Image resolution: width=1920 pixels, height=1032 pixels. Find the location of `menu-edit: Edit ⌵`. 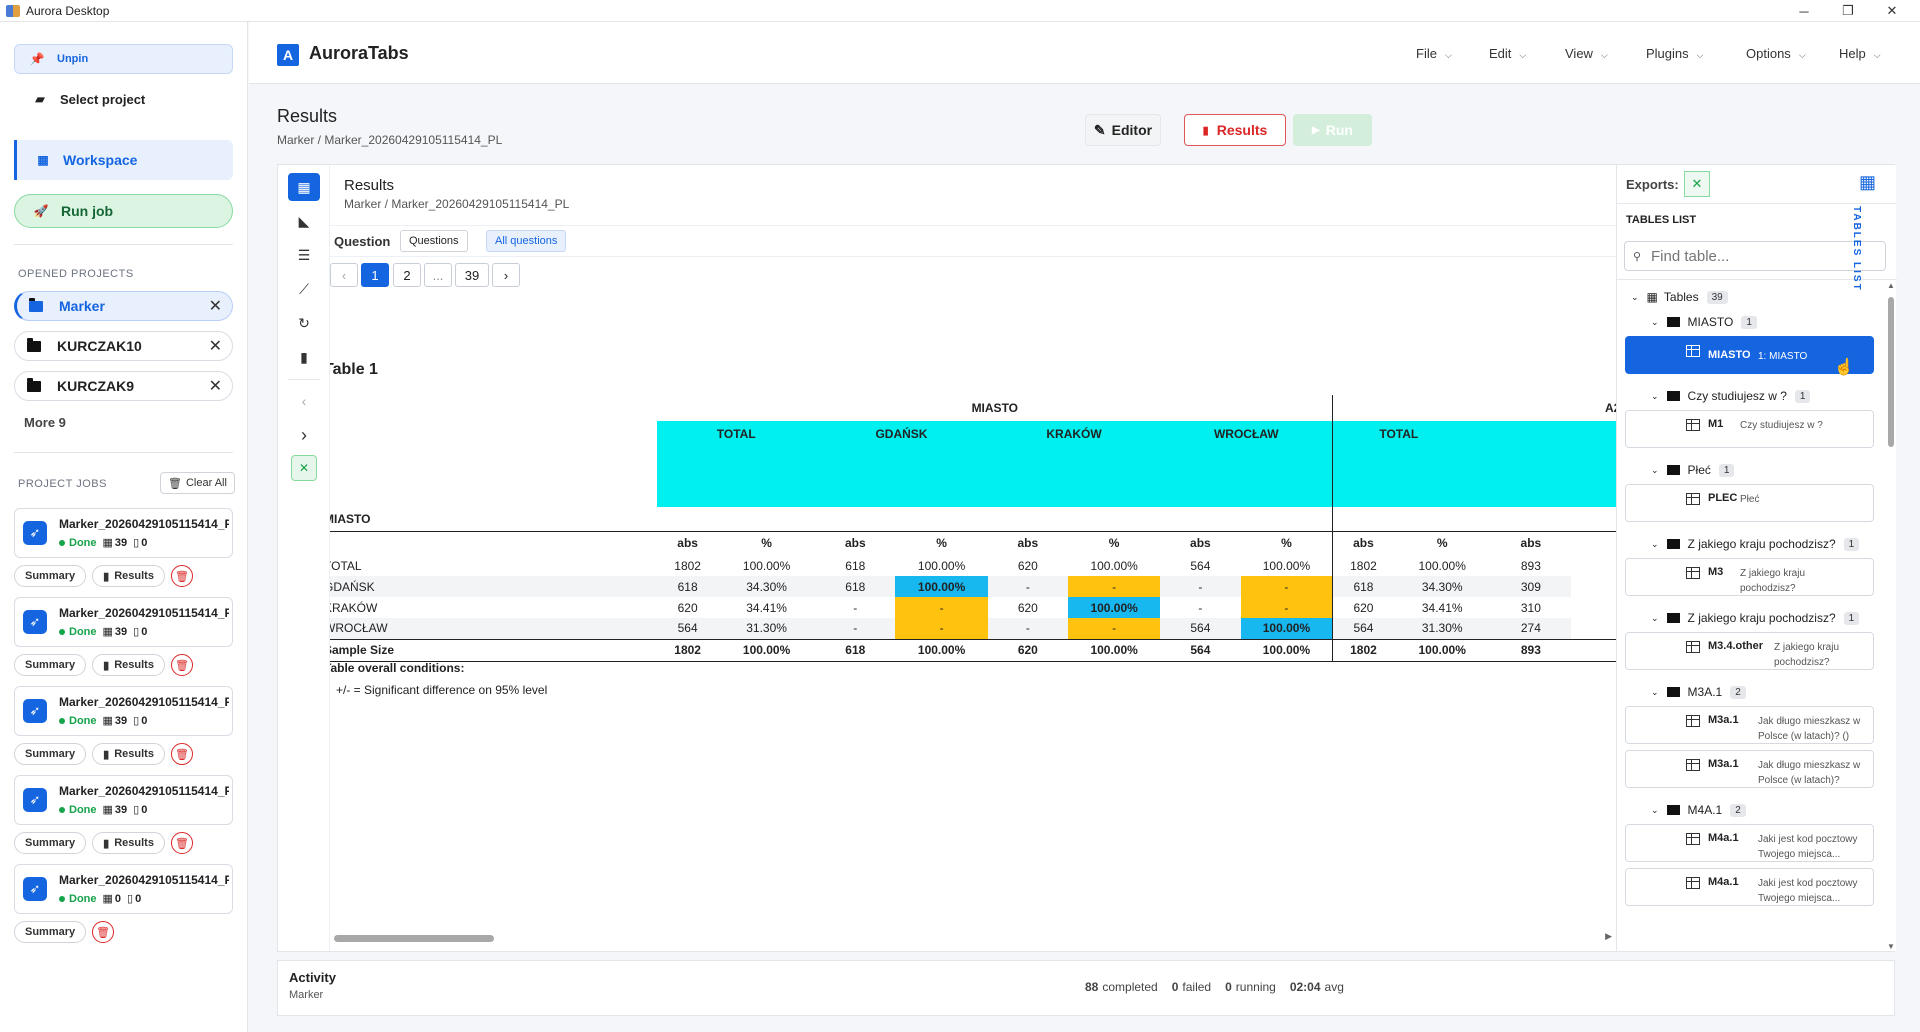

menu-edit: Edit ⌵ is located at coordinates (1507, 53).